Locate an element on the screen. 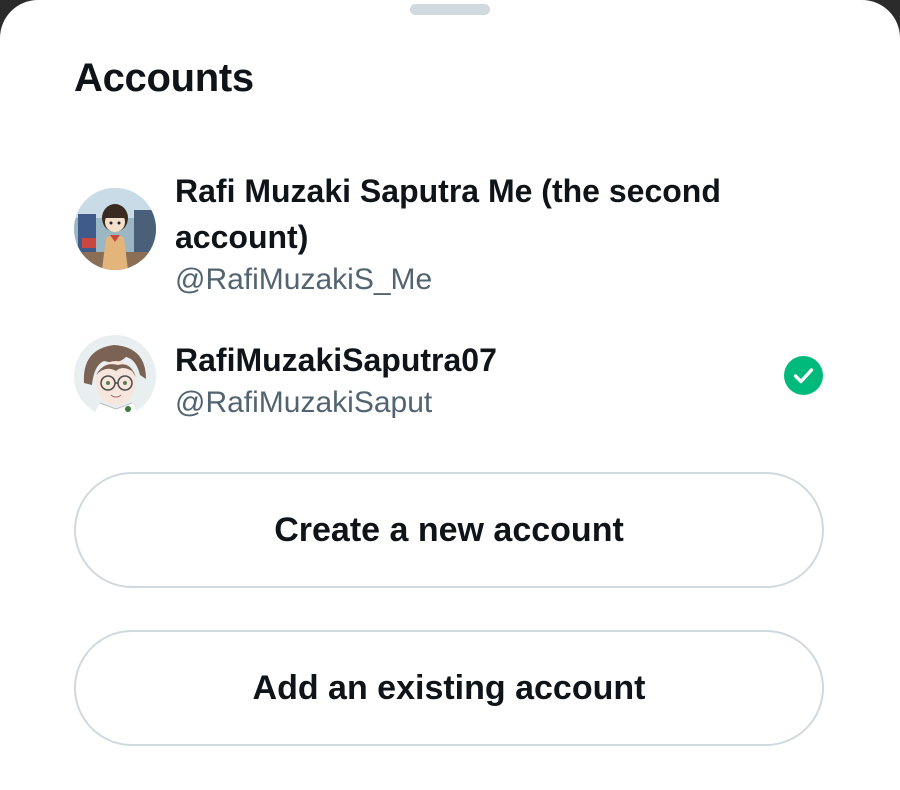 The image size is (900, 790). sheet-drag-handle is located at coordinates (450, 9).